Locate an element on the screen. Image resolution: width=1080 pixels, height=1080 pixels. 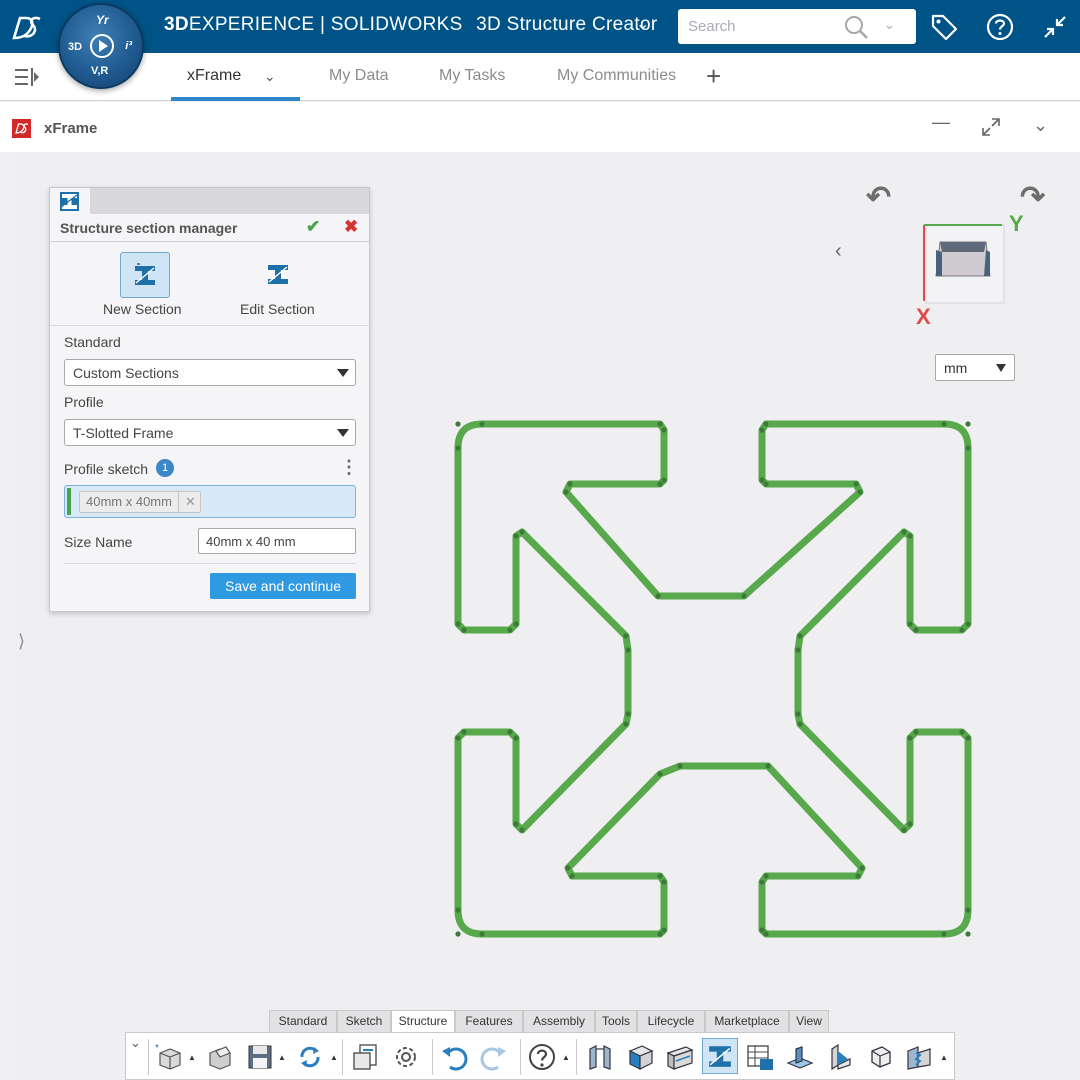
cut-list-table-icon is located at coordinates (760, 1057).